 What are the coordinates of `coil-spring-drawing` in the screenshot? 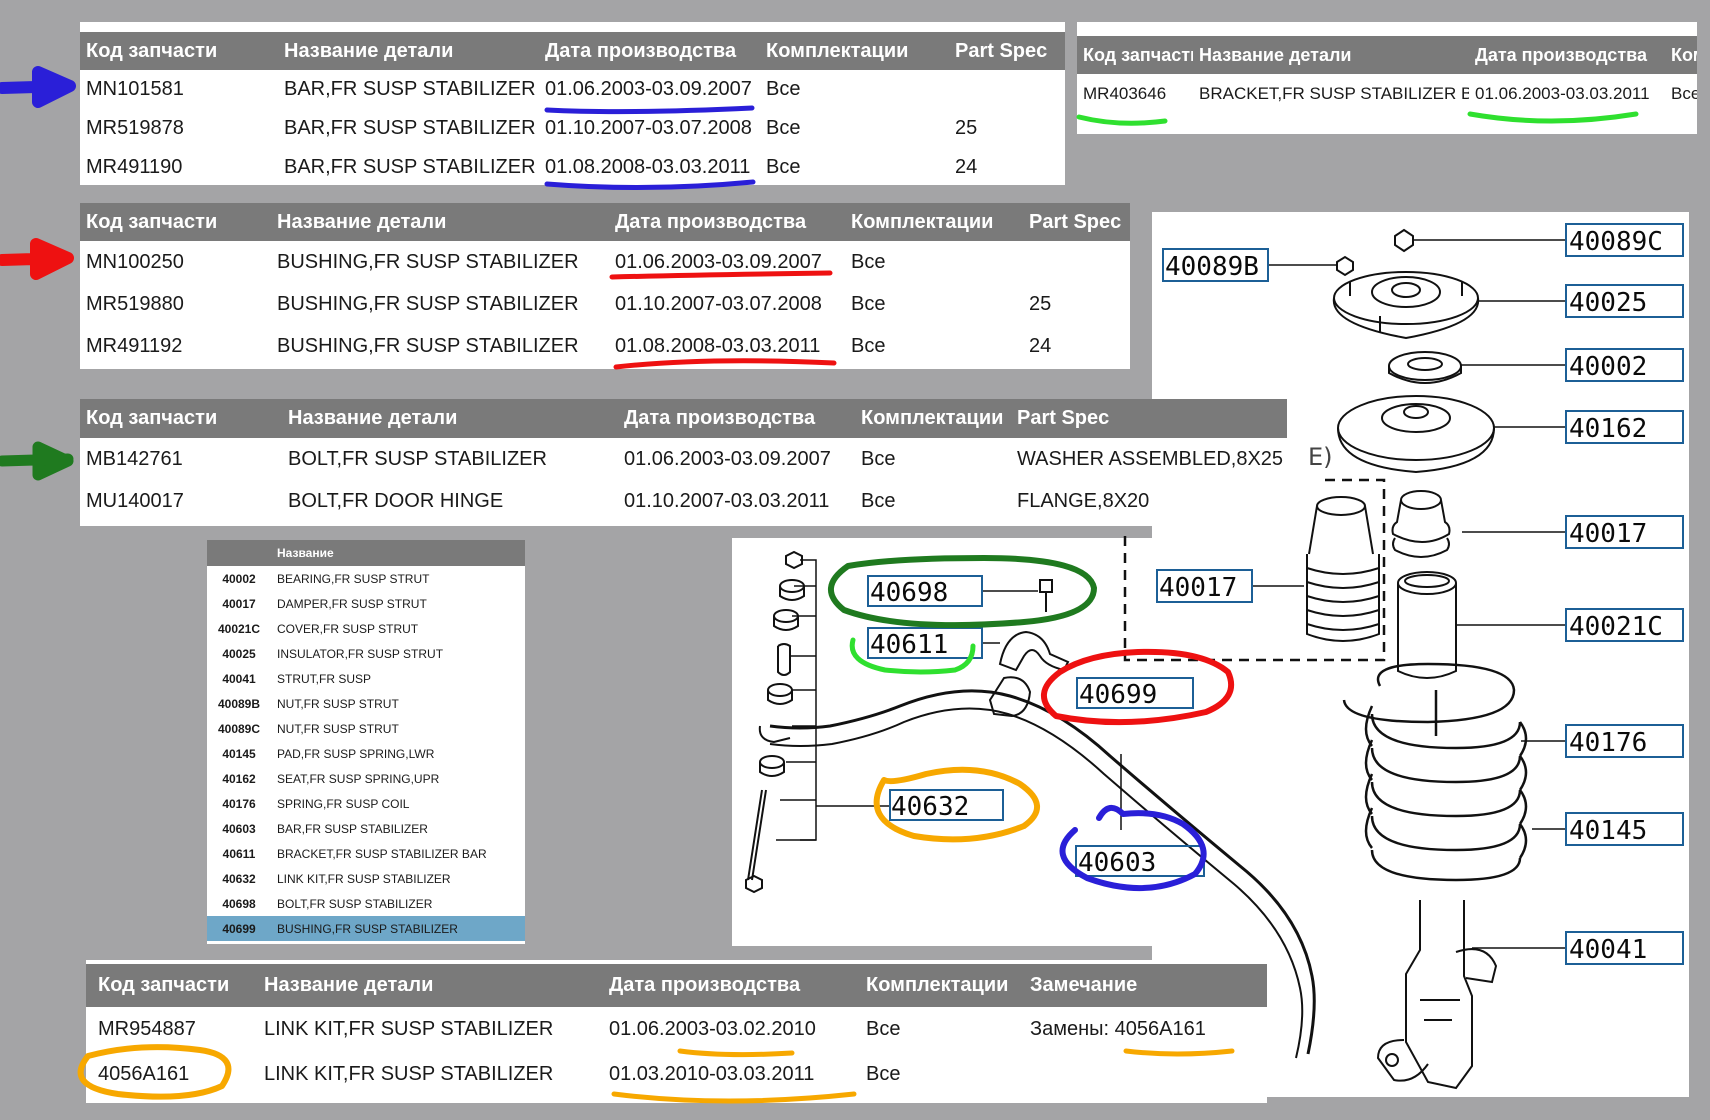 It's located at (1435, 772).